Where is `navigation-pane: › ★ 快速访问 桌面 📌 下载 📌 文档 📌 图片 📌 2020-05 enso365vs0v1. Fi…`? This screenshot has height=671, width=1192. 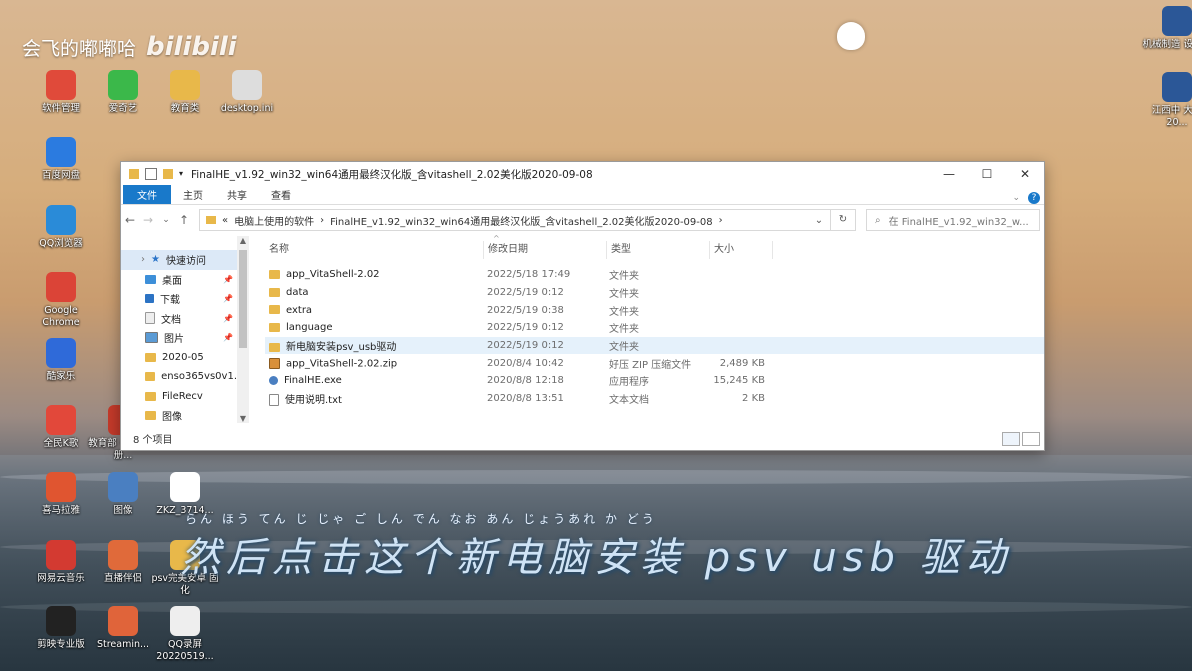
navigation-pane: › ★ 快速访问 桌面 📌 下载 📌 文档 📌 图片 📌 2020-05 enso365vs0v1. Fi… is located at coordinates (179, 343).